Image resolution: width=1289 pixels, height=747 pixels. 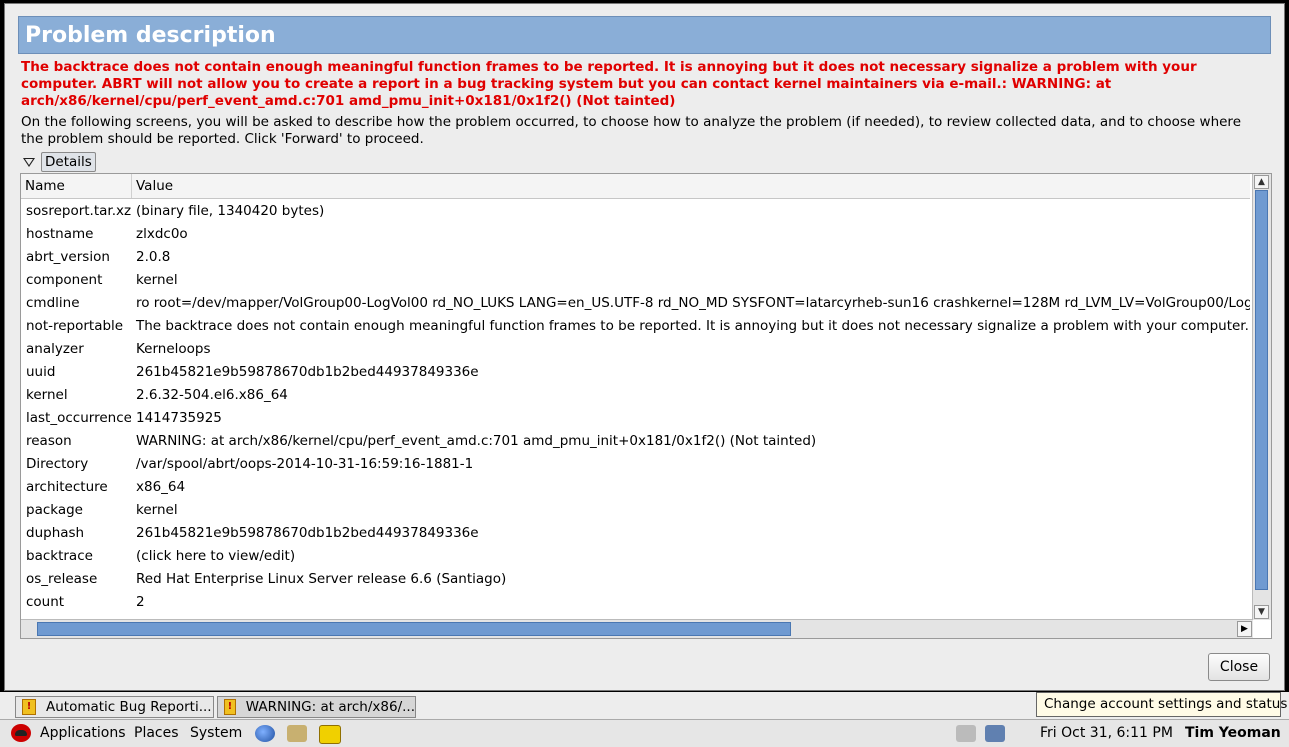 What do you see at coordinates (47, 395) in the screenshot?
I see `row-name: kernel` at bounding box center [47, 395].